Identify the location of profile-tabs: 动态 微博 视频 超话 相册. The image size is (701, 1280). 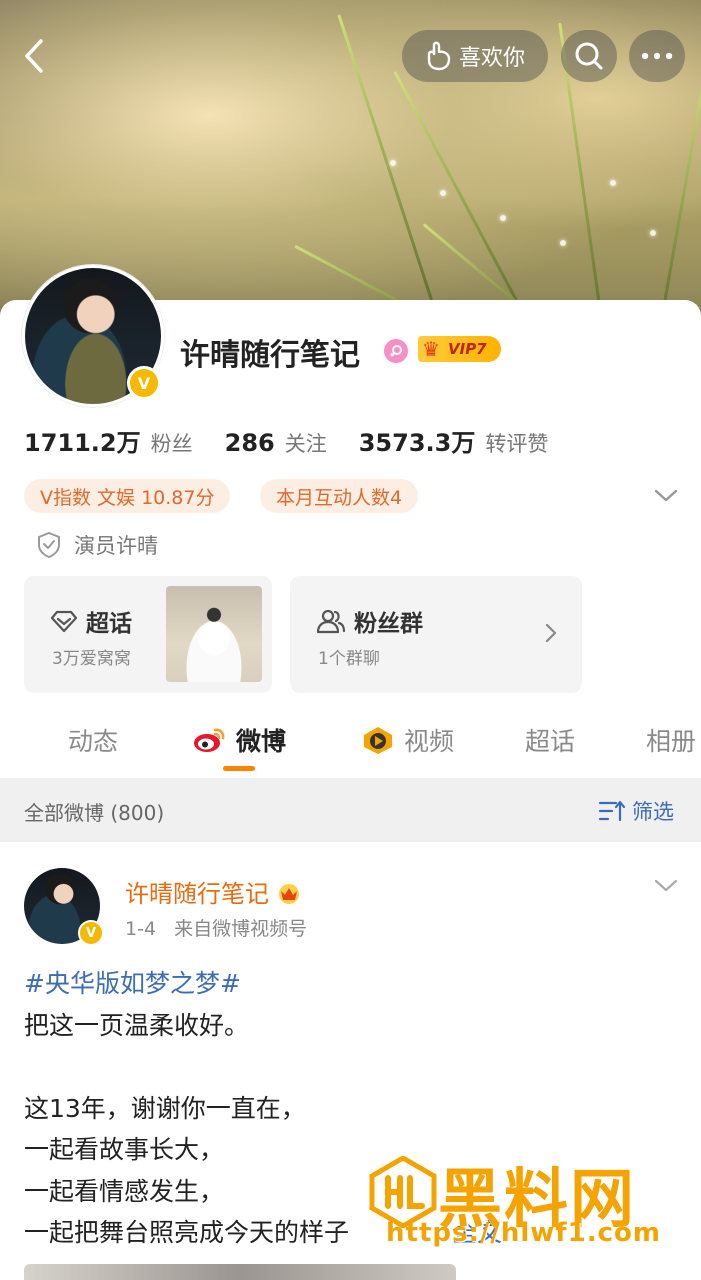
(350, 745).